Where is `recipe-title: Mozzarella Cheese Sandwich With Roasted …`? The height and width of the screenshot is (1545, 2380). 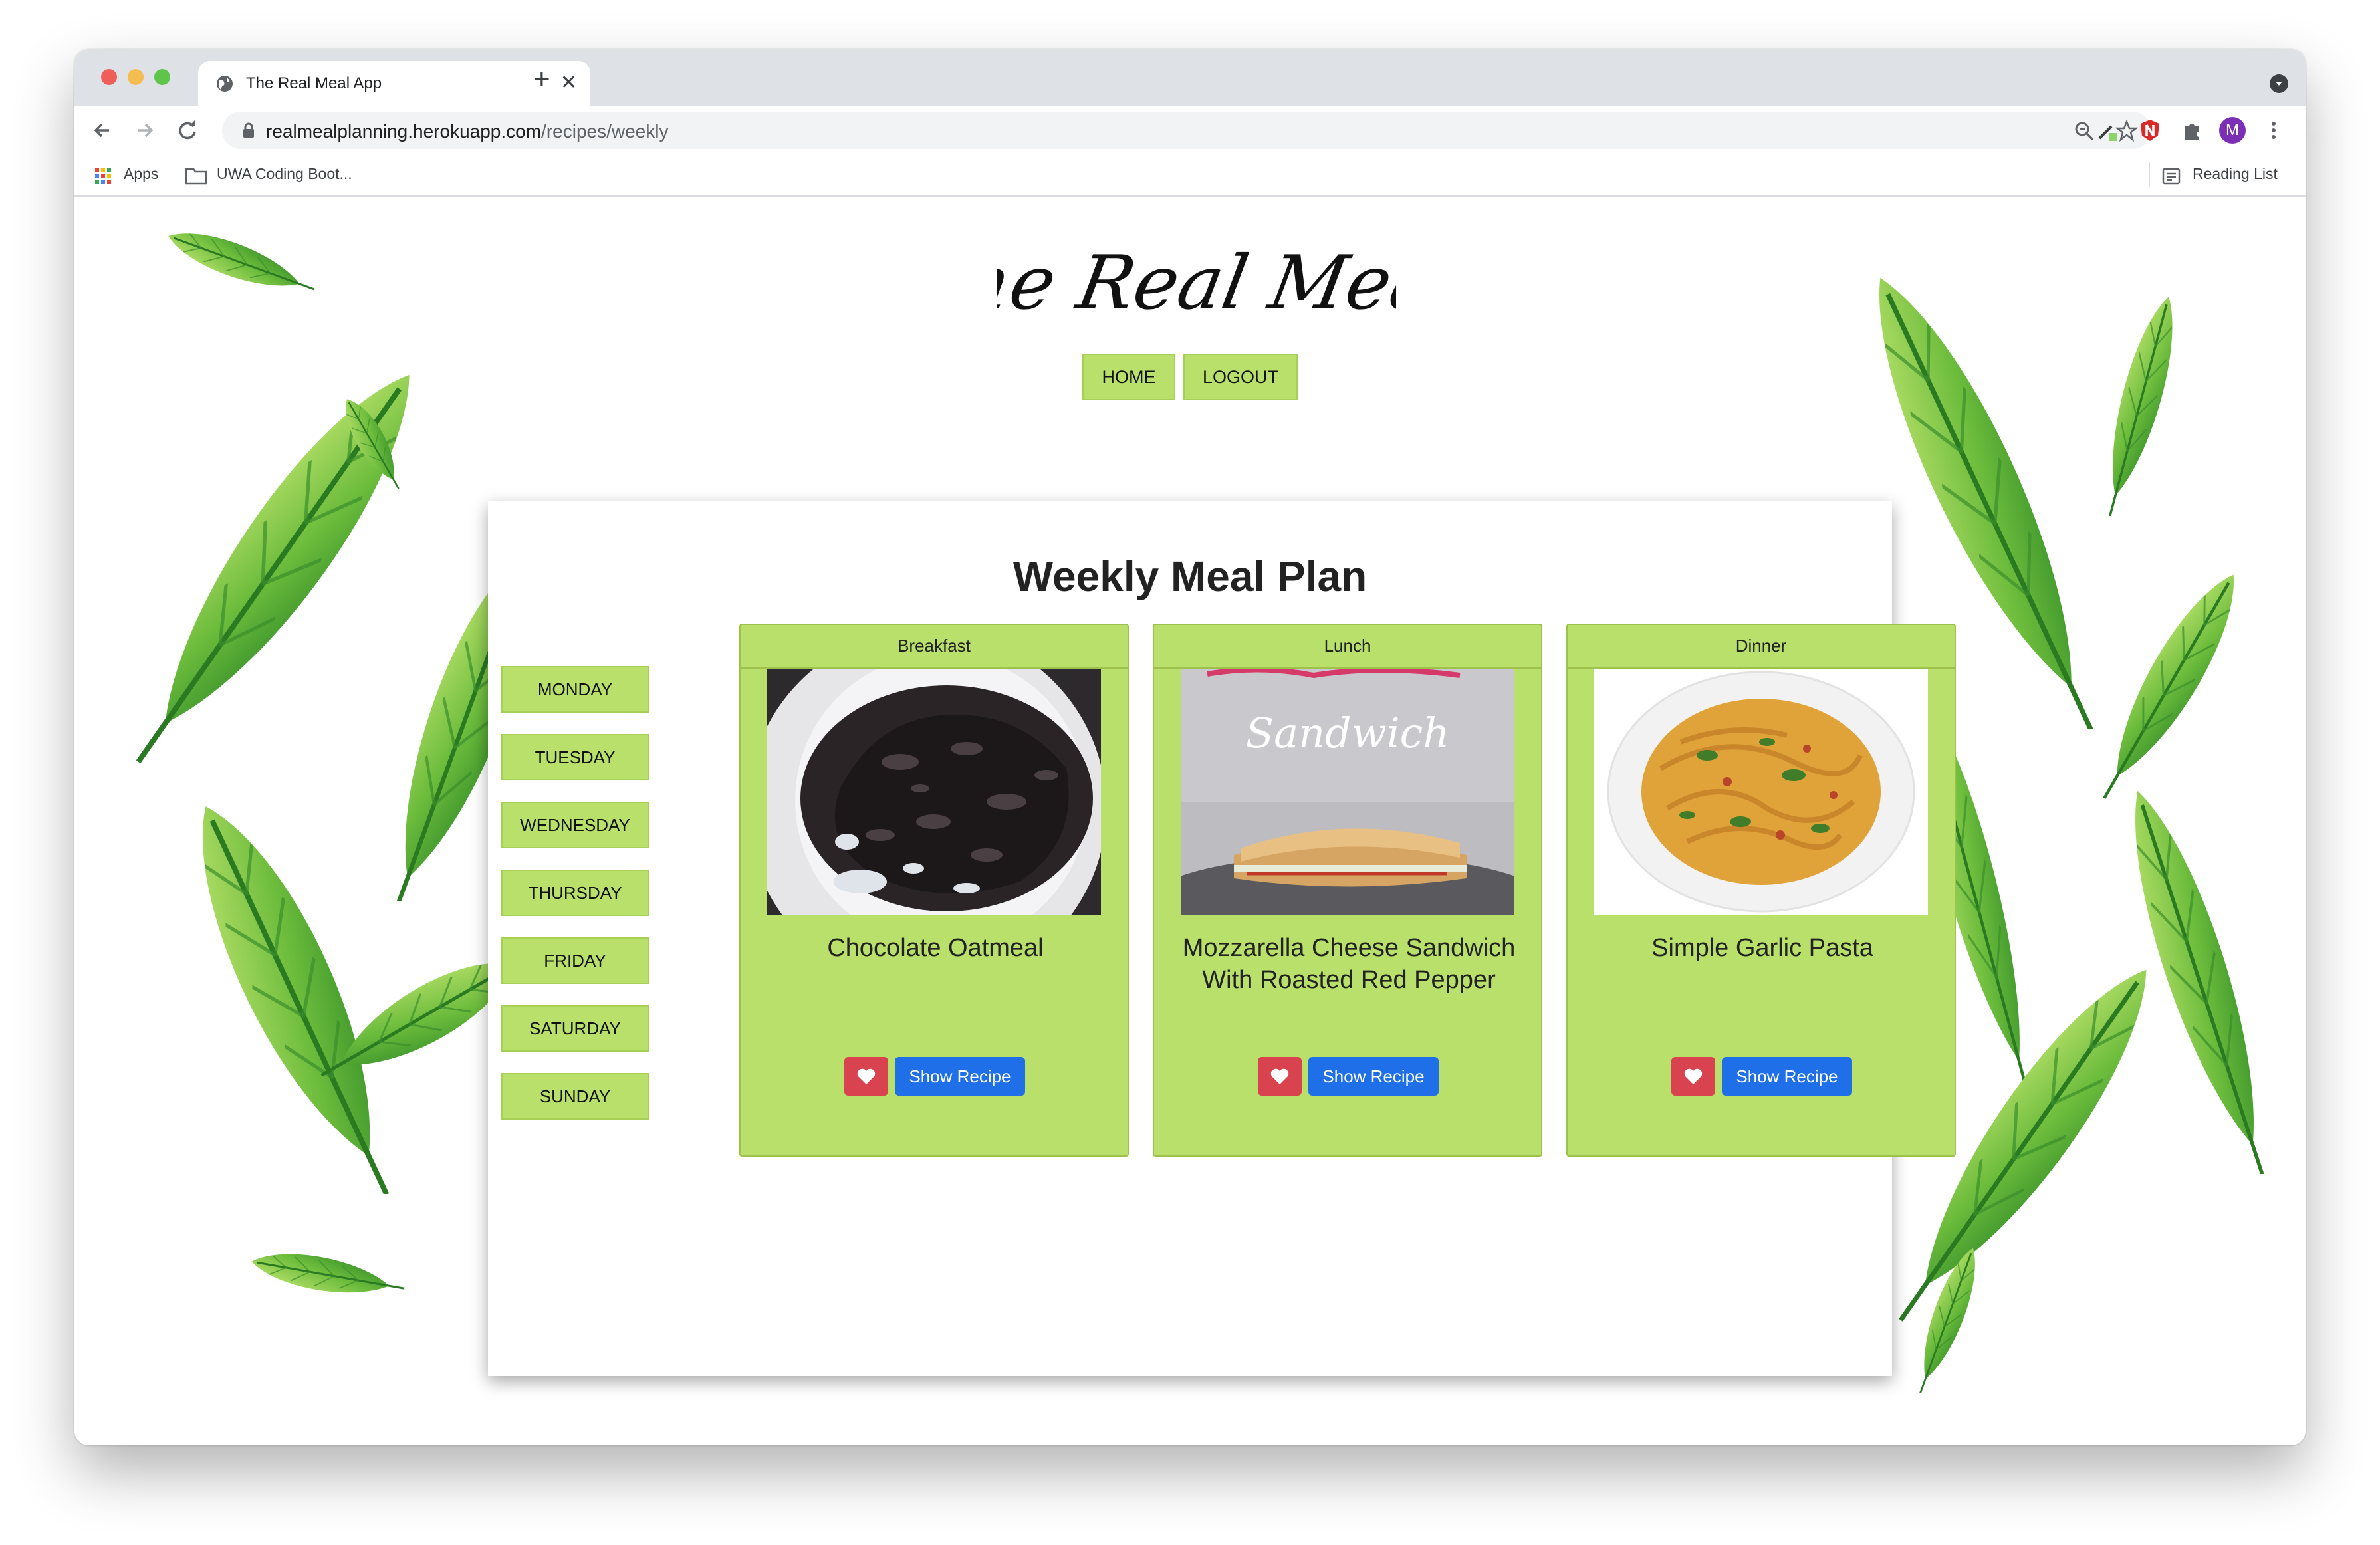
recipe-title: Mozzarella Cheese Sandwich With Roasted … is located at coordinates (1349, 964).